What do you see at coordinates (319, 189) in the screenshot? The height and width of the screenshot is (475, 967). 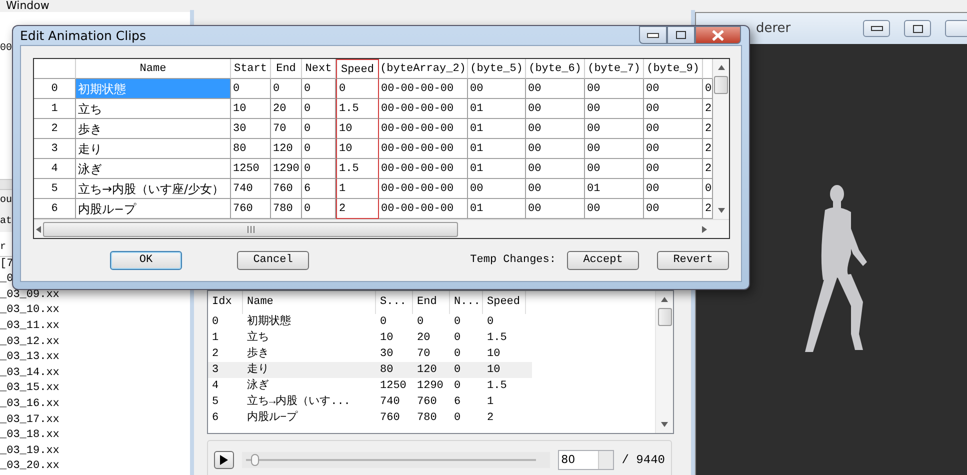 I see `table-cell: 6` at bounding box center [319, 189].